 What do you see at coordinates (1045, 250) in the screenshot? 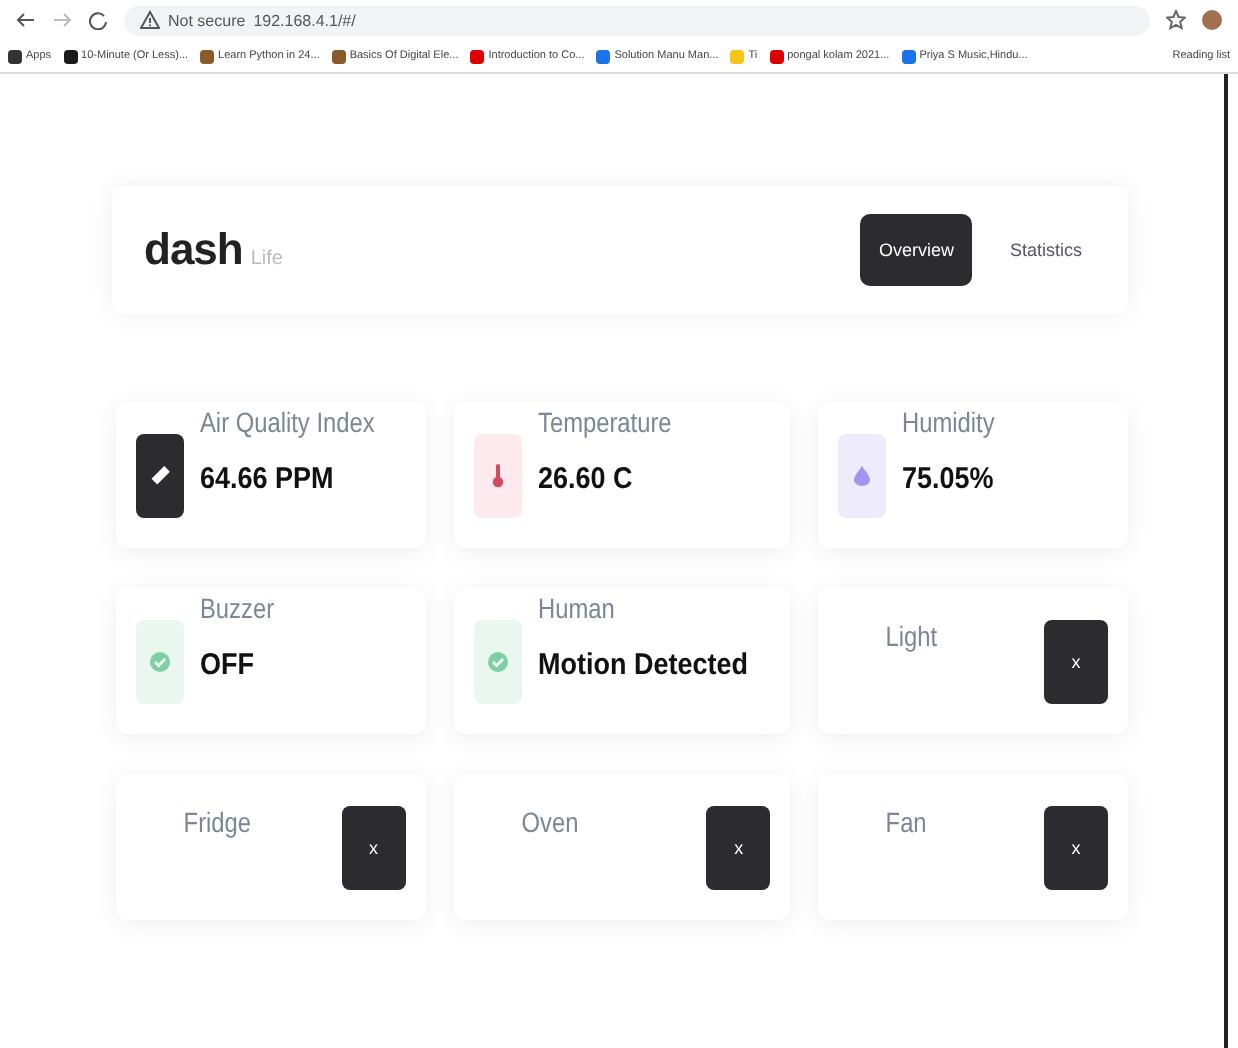
I see `nav-tab: Statistics` at bounding box center [1045, 250].